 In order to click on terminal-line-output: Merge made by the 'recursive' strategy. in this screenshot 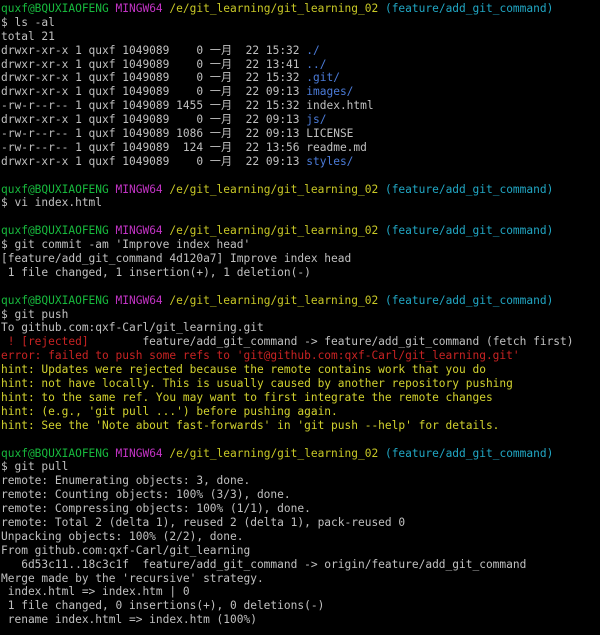, I will do `click(300, 579)`.